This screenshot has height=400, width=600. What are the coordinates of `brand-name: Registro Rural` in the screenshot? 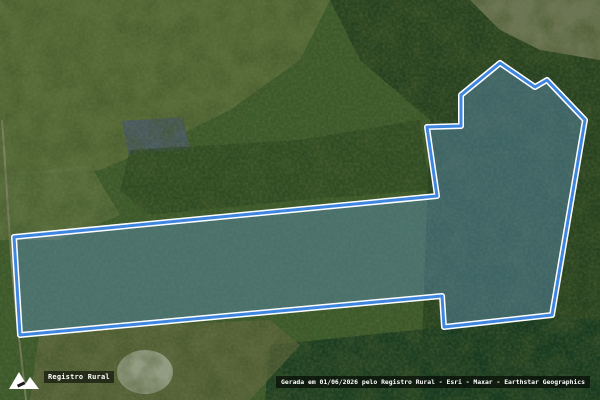 It's located at (79, 377).